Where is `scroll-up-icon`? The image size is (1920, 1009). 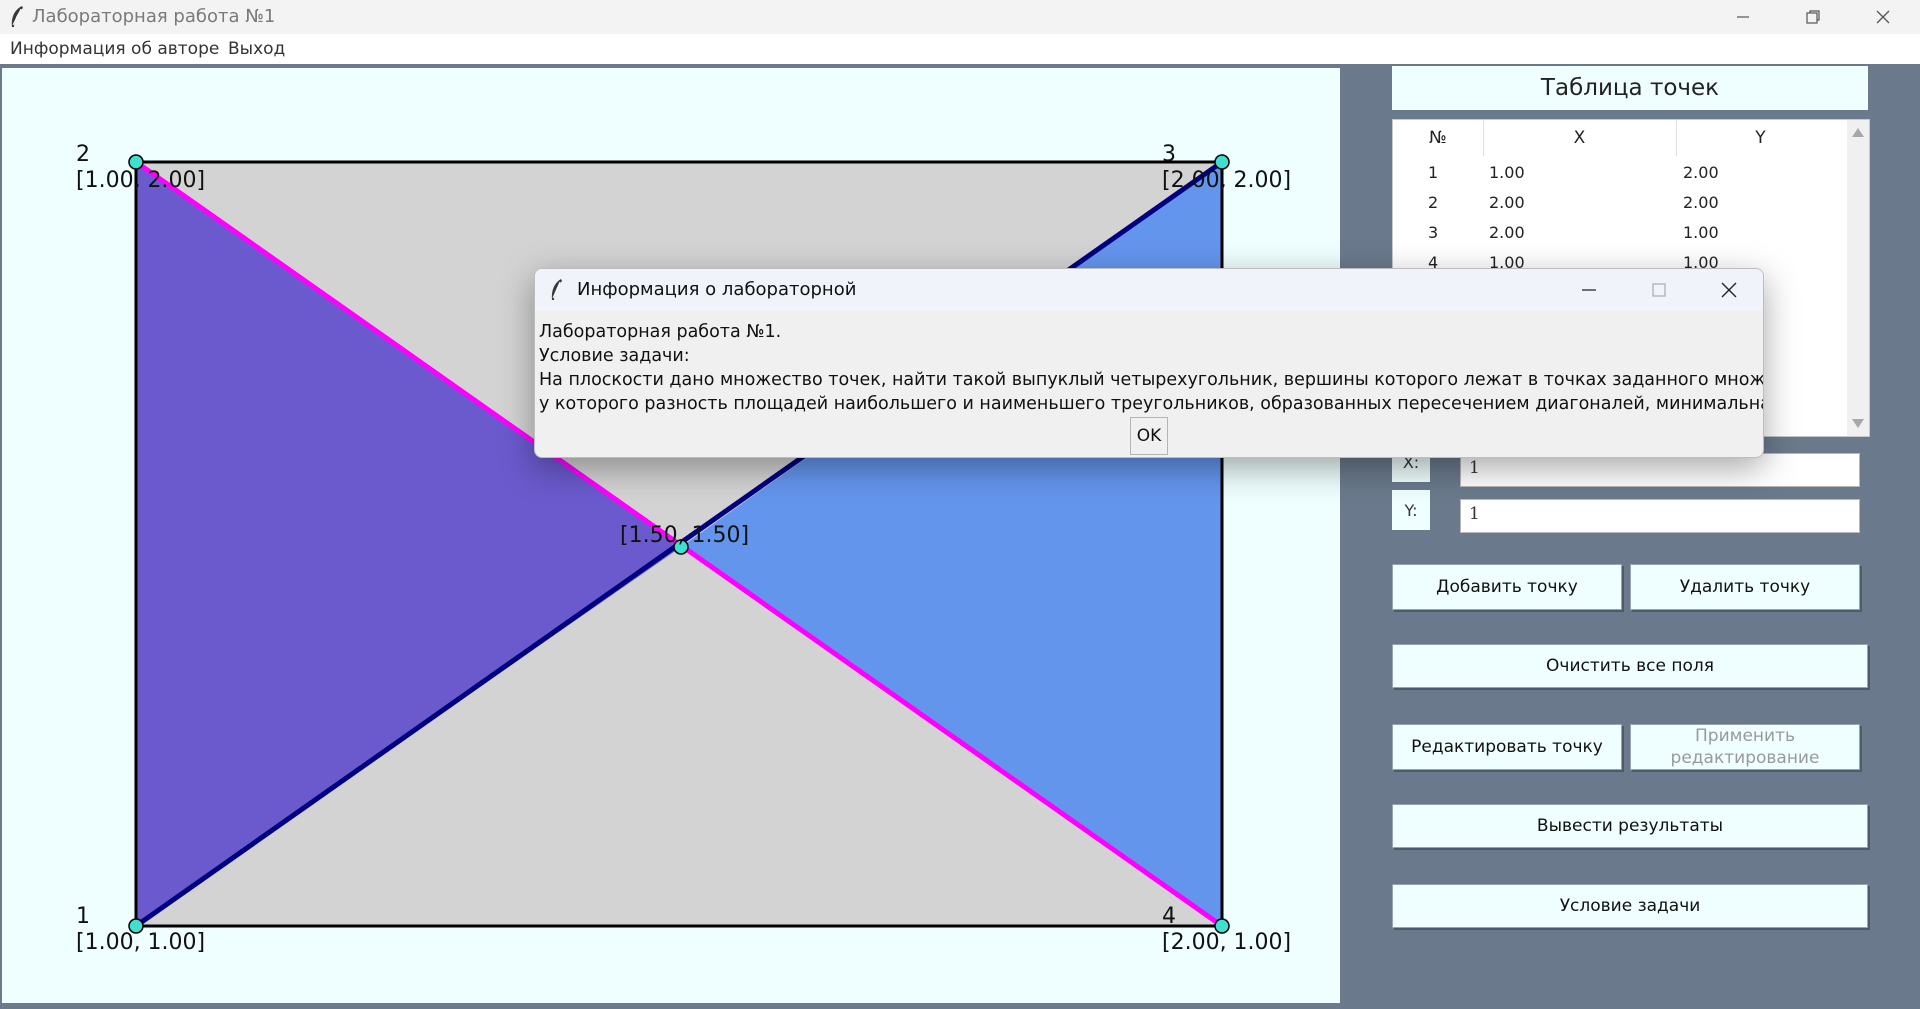 scroll-up-icon is located at coordinates (1858, 132).